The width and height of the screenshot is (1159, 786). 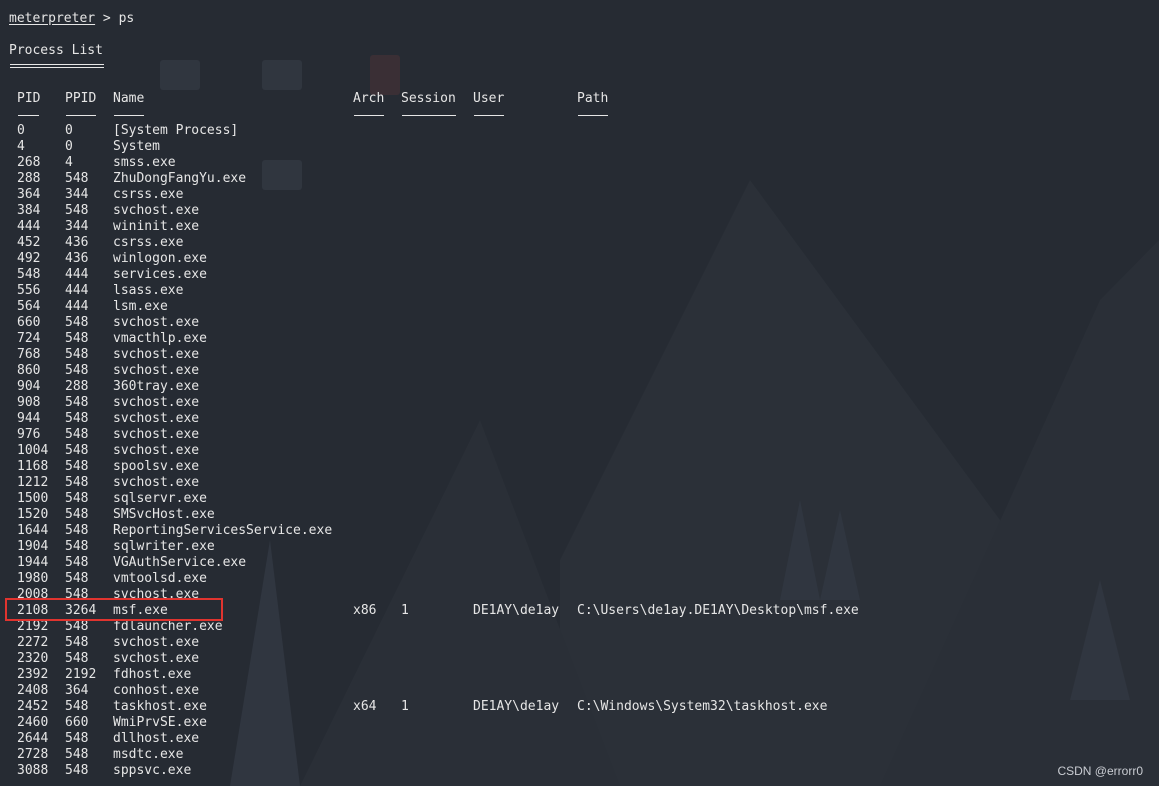 What do you see at coordinates (579, 755) in the screenshot?
I see `table-row: 2728 548 msdtc.exe` at bounding box center [579, 755].